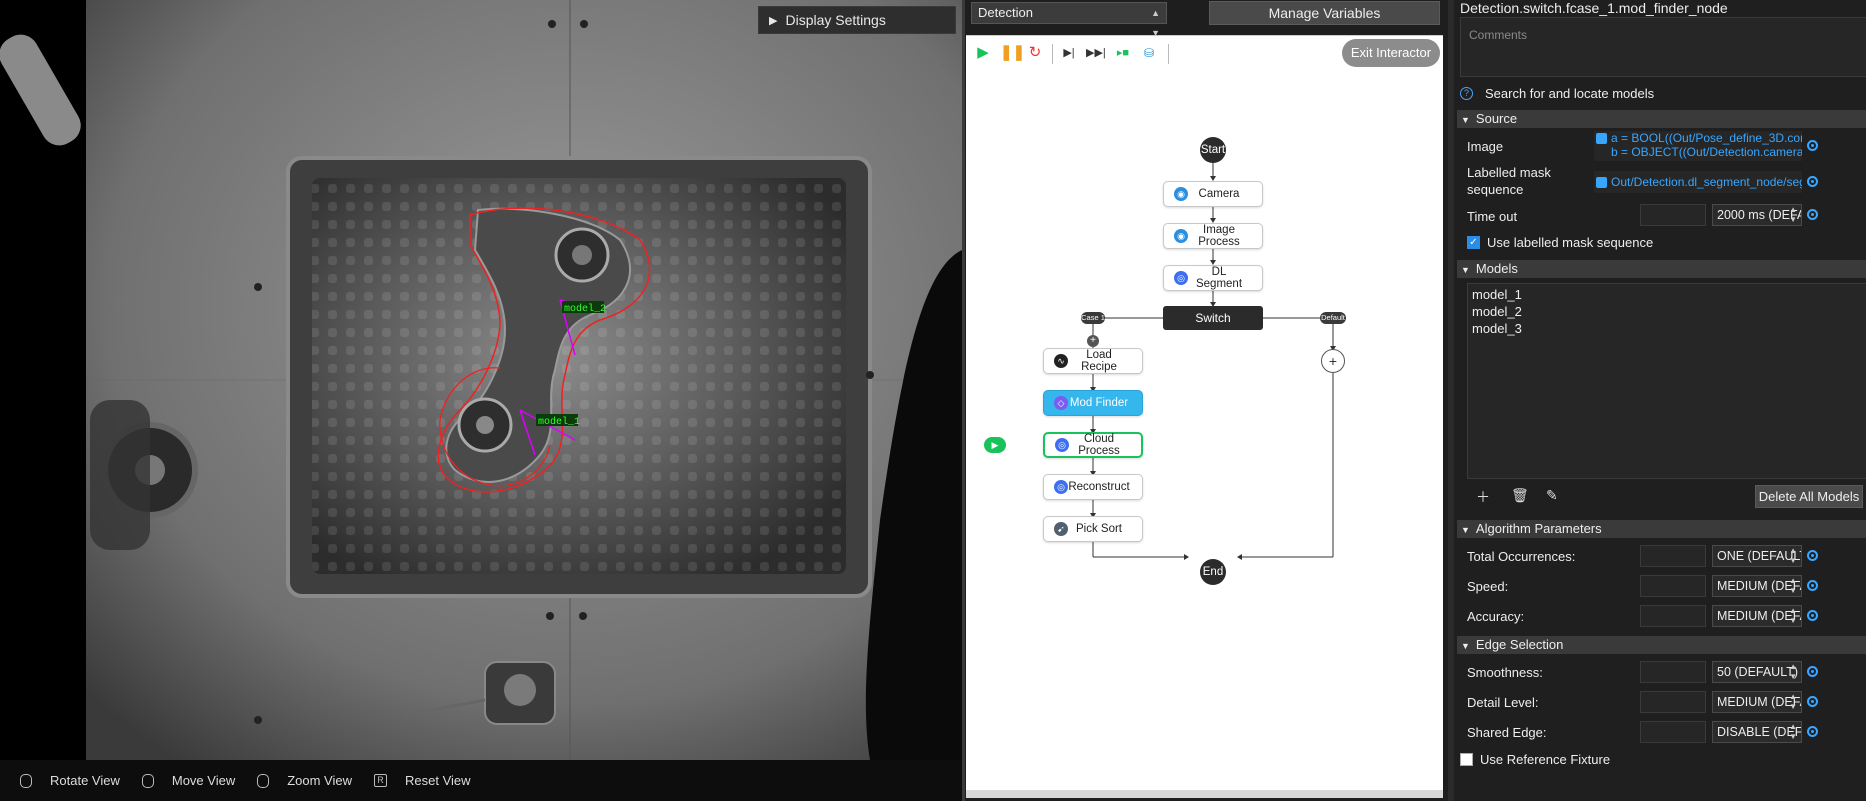 This screenshot has height=801, width=1866. I want to click on trash-icon: 🗑, so click(1520, 495).